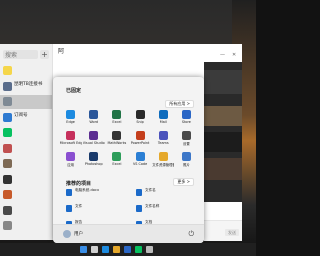  Describe the element at coordinates (163, 118) in the screenshot. I see `pinned-app: Mail` at that location.